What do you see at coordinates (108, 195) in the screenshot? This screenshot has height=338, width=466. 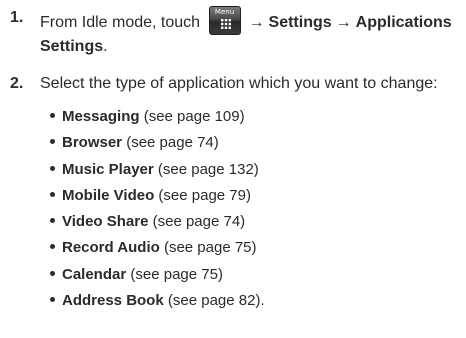 I see `application-name: Mobile Video` at bounding box center [108, 195].